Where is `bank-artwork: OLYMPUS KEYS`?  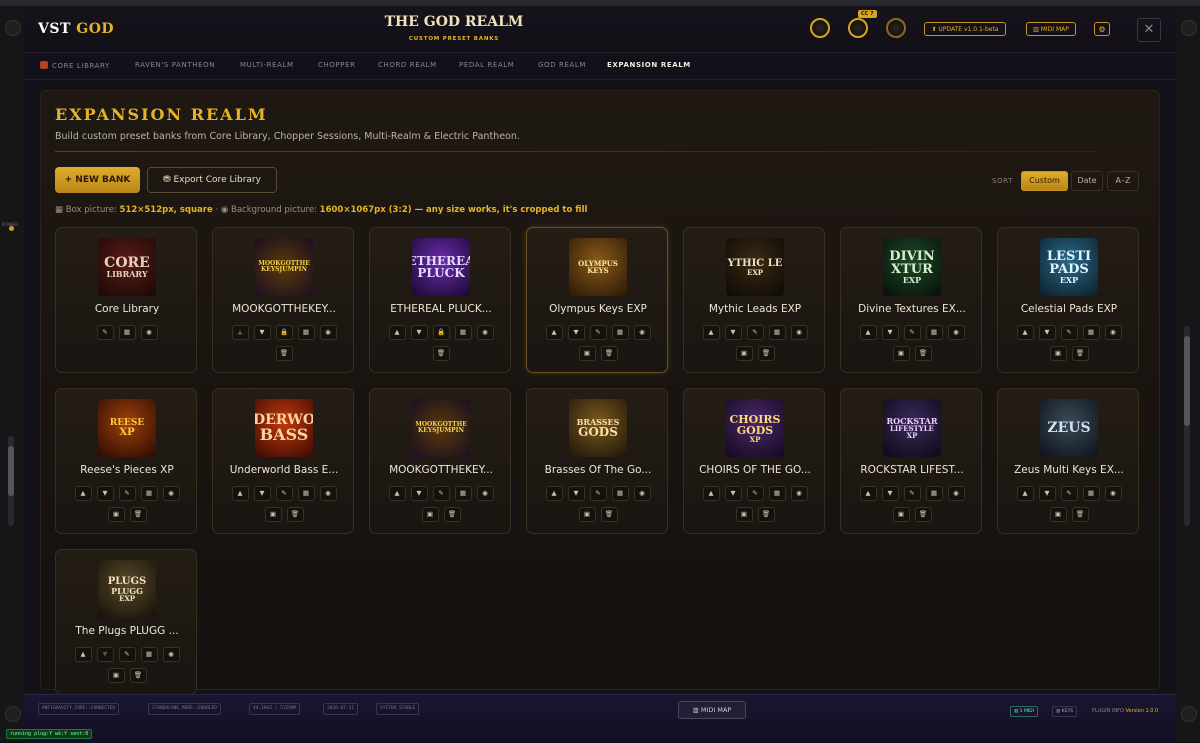
bank-artwork: OLYMPUS KEYS is located at coordinates (598, 267).